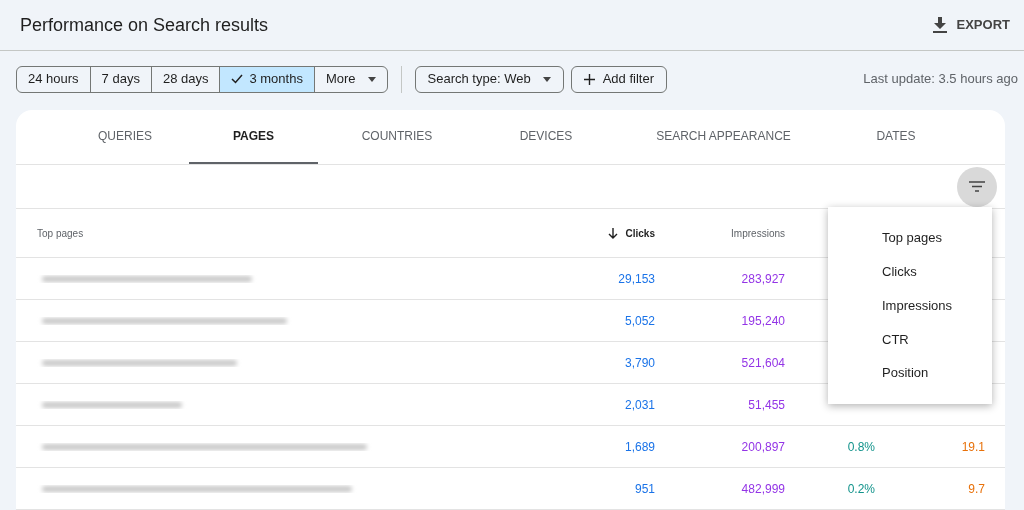 Image resolution: width=1024 pixels, height=510 pixels. What do you see at coordinates (120, 79) in the screenshot?
I see `date-range-button: 7 days` at bounding box center [120, 79].